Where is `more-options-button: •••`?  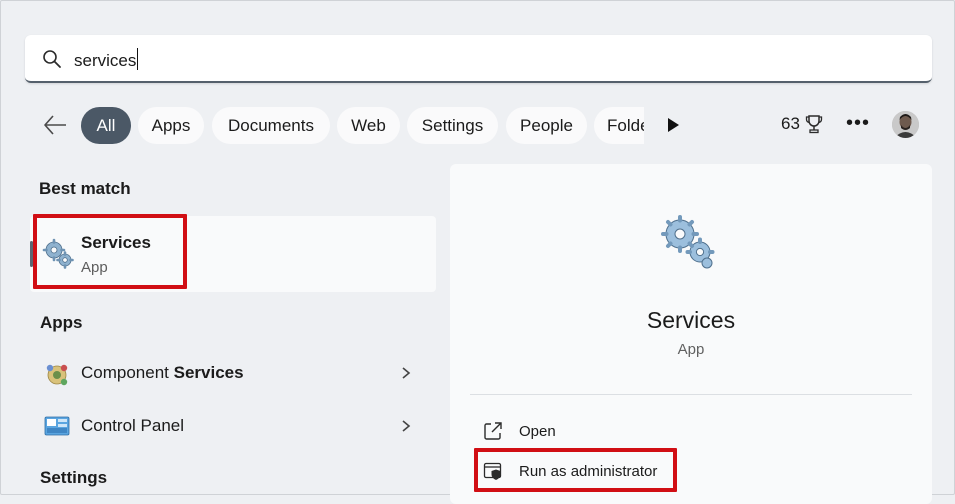
more-options-button: ••• is located at coordinates (858, 125).